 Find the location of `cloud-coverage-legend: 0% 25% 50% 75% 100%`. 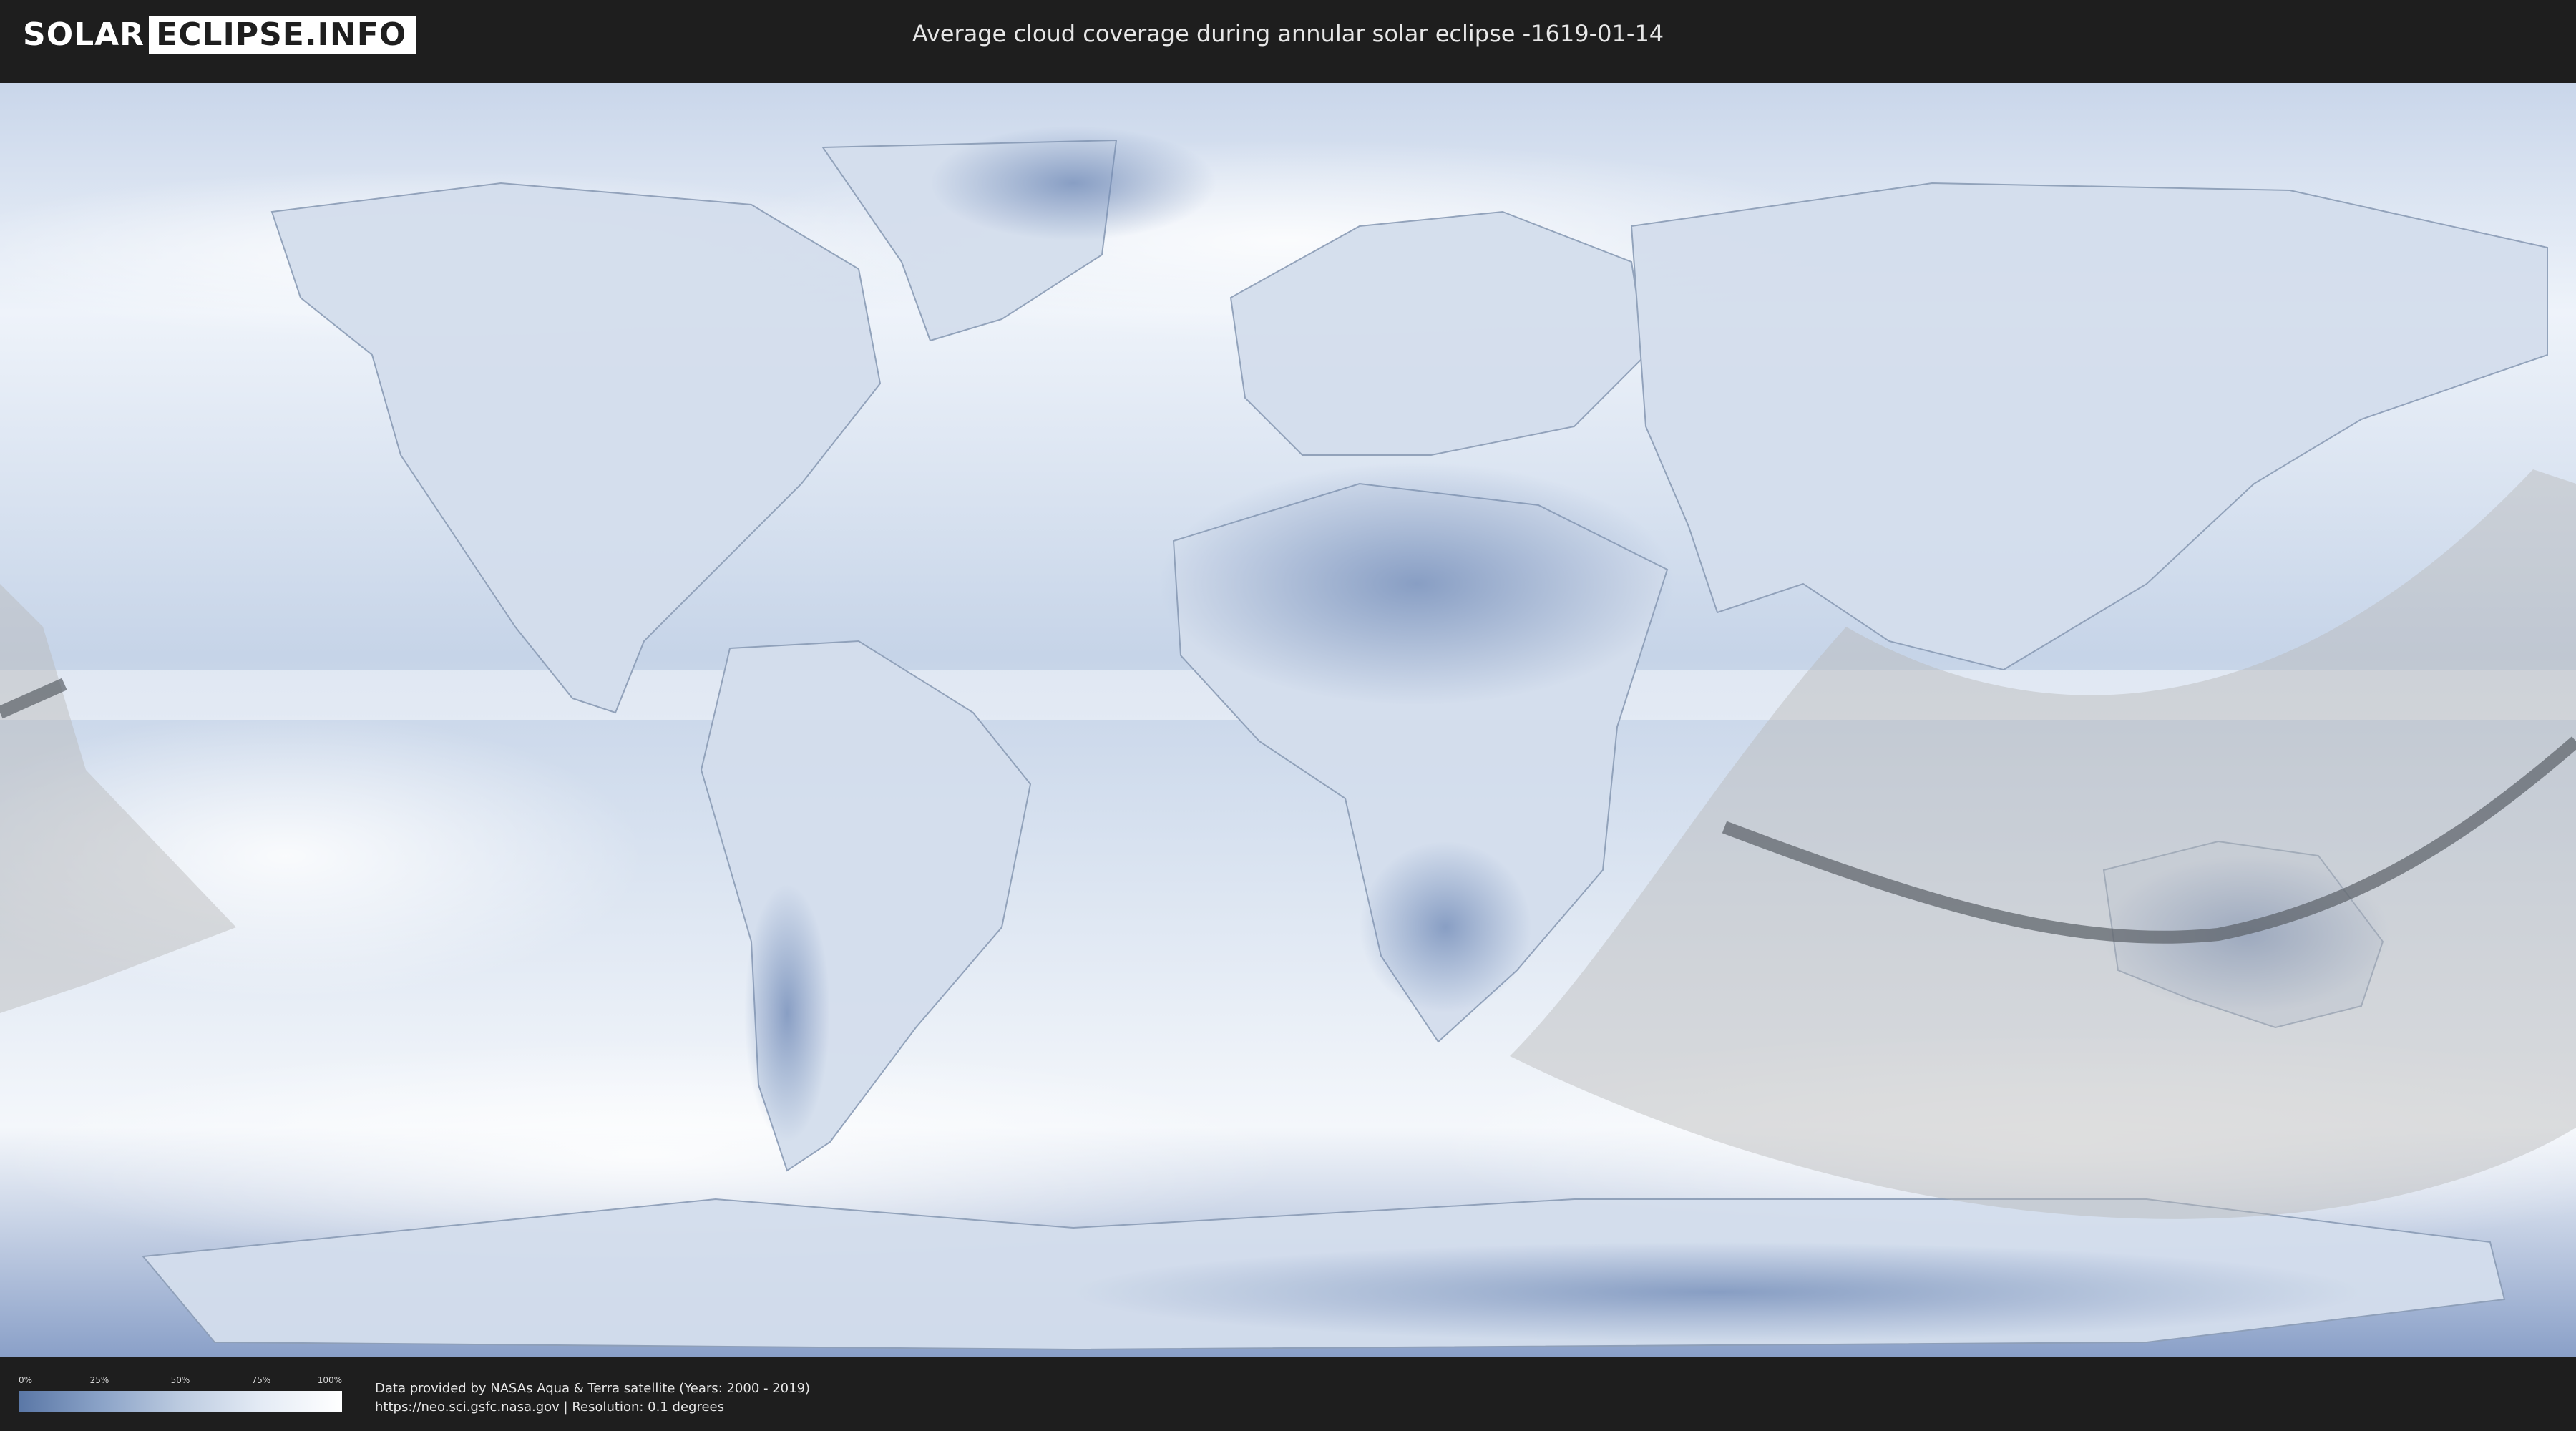

cloud-coverage-legend: 0% 25% 50% 75% 100% is located at coordinates (180, 1395).